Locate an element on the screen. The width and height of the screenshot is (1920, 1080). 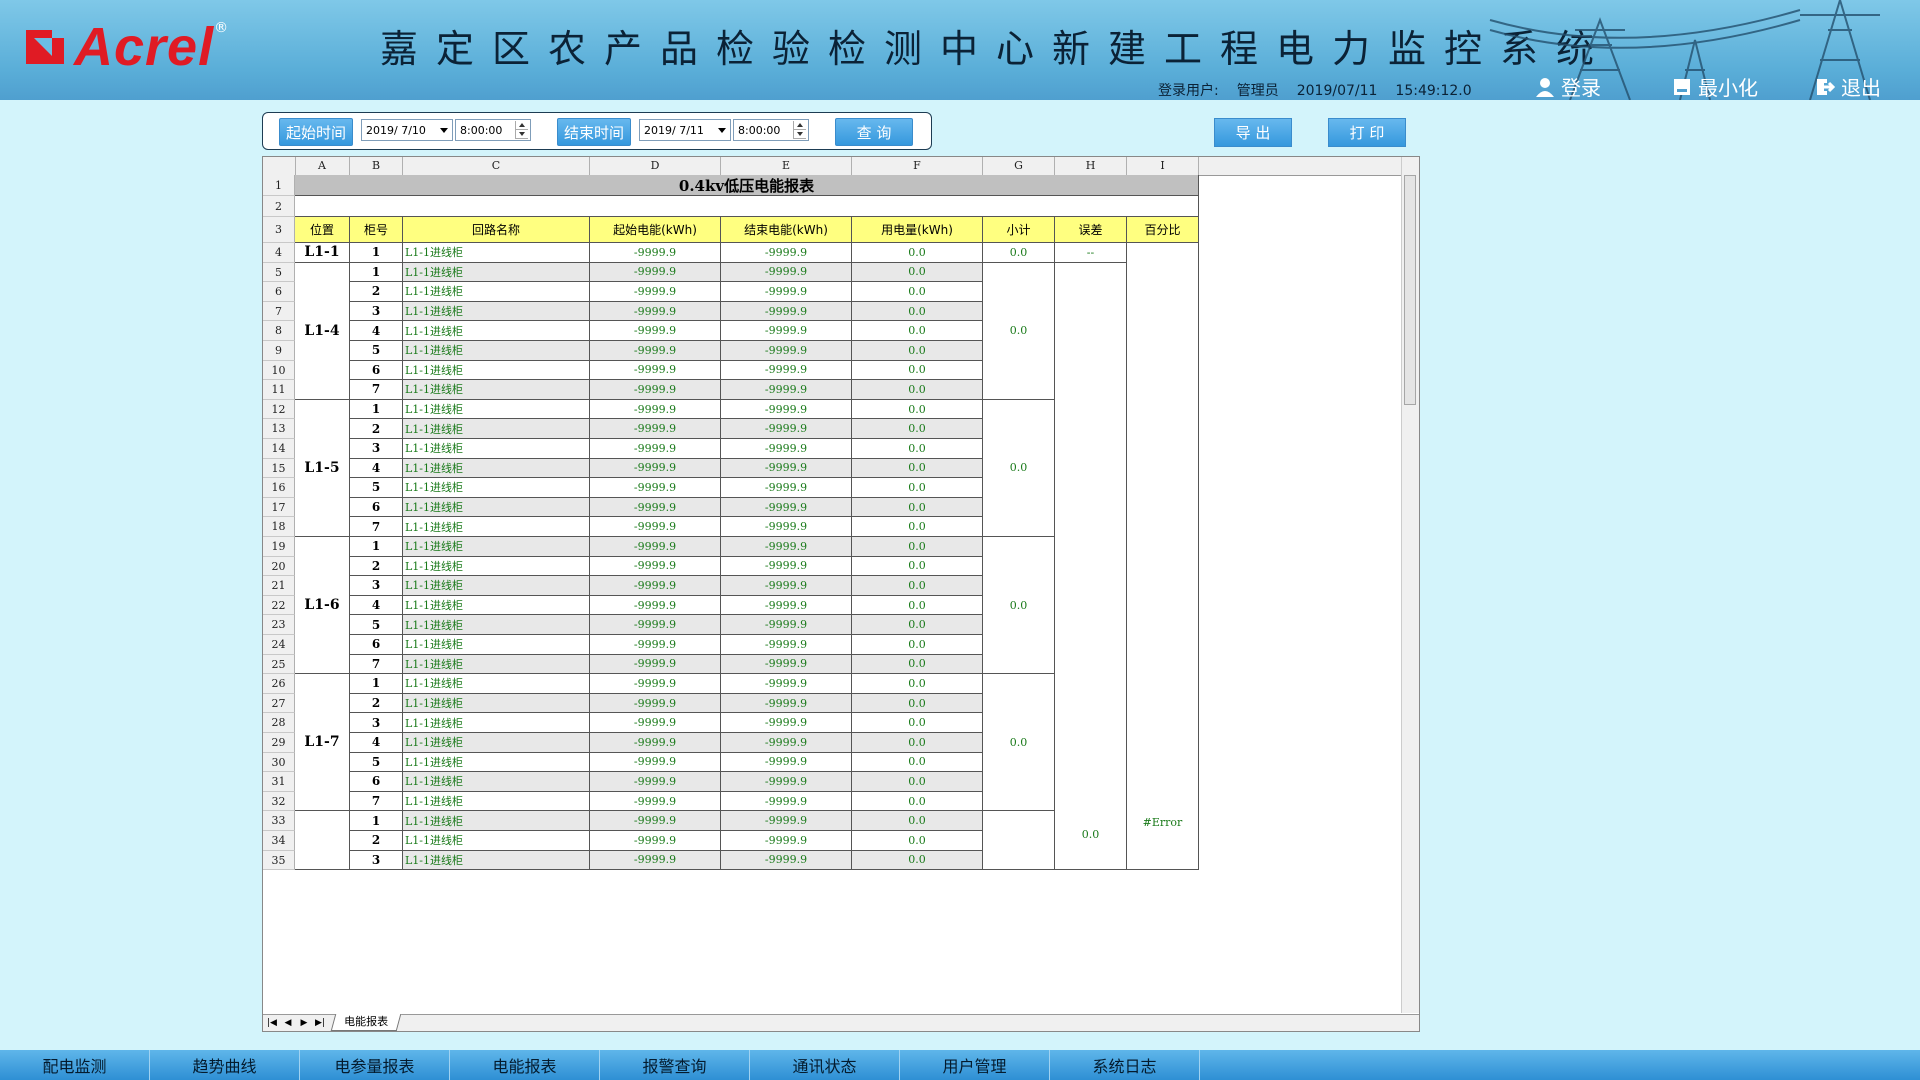
nav-item: 趋势曲线 is located at coordinates (225, 1065).